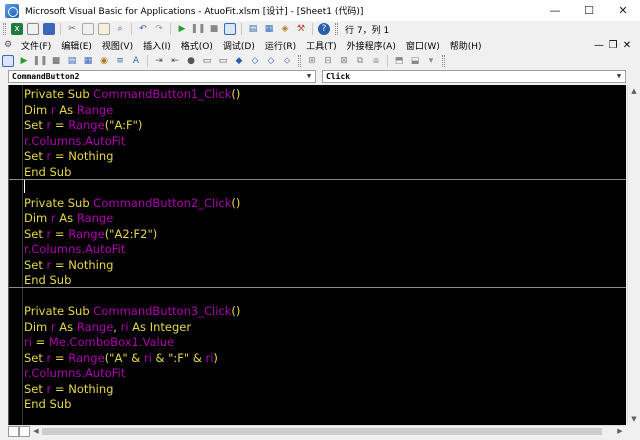  Describe the element at coordinates (17, 29) in the screenshot. I see `excel-view-icon: x` at that location.